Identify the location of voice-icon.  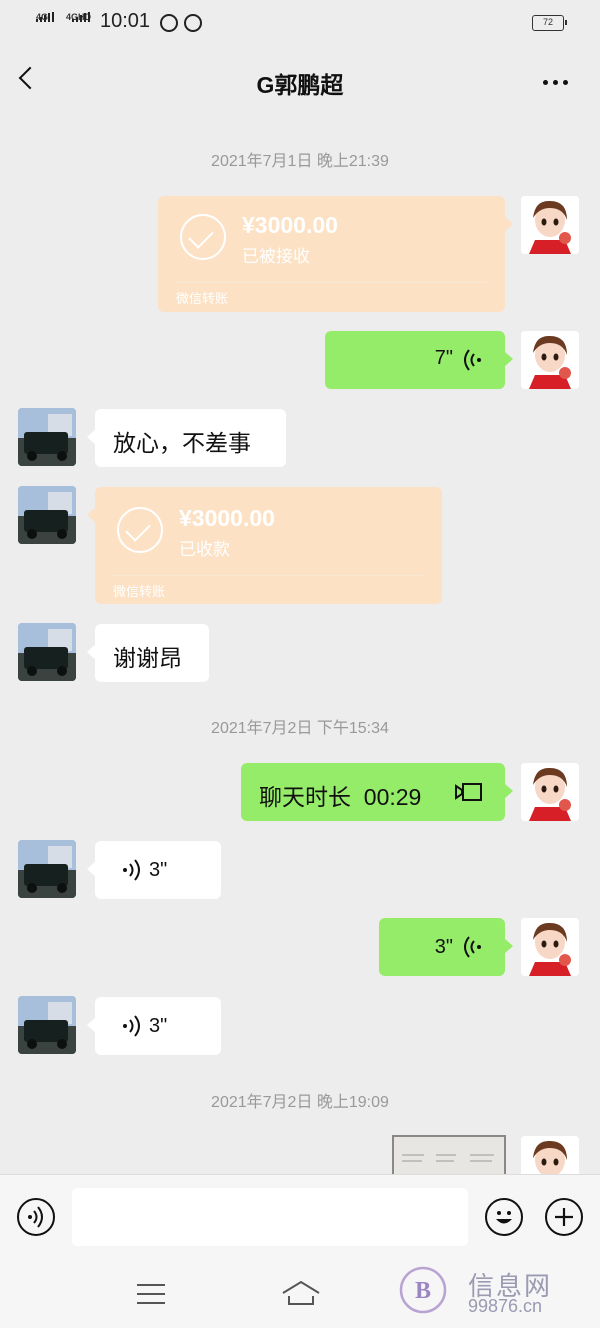
(35, 1217).